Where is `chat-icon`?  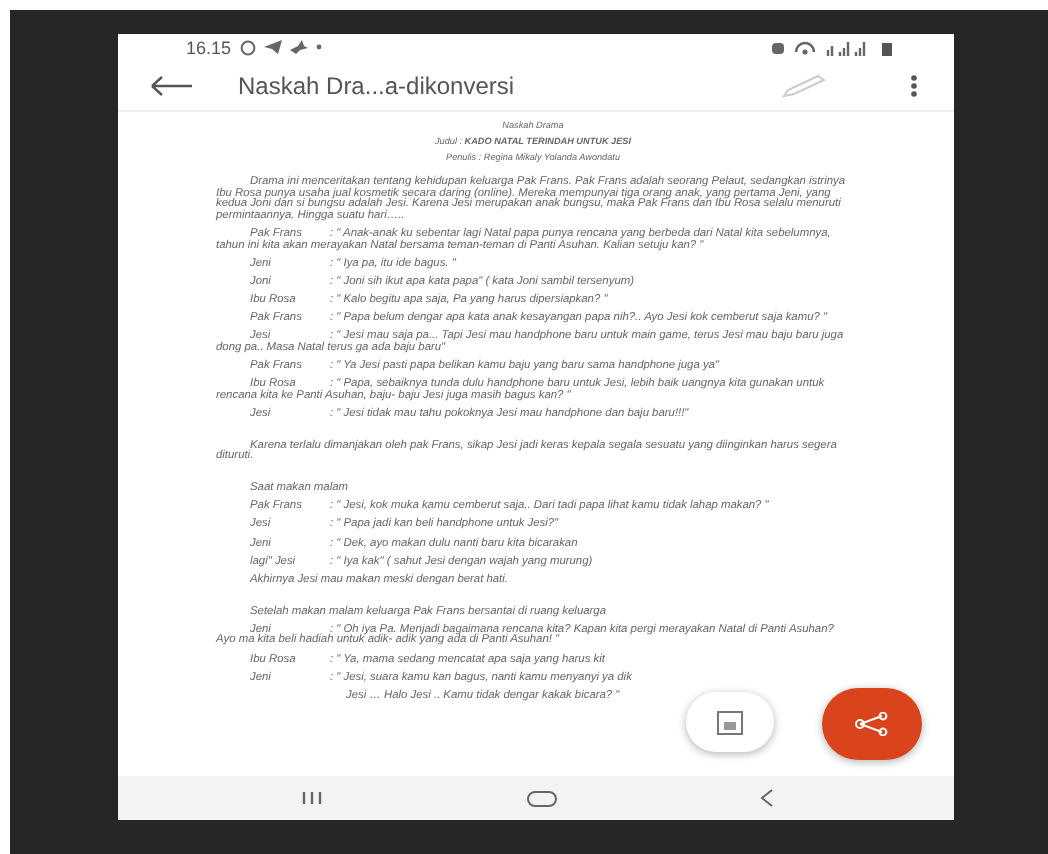
chat-icon is located at coordinates (247, 47).